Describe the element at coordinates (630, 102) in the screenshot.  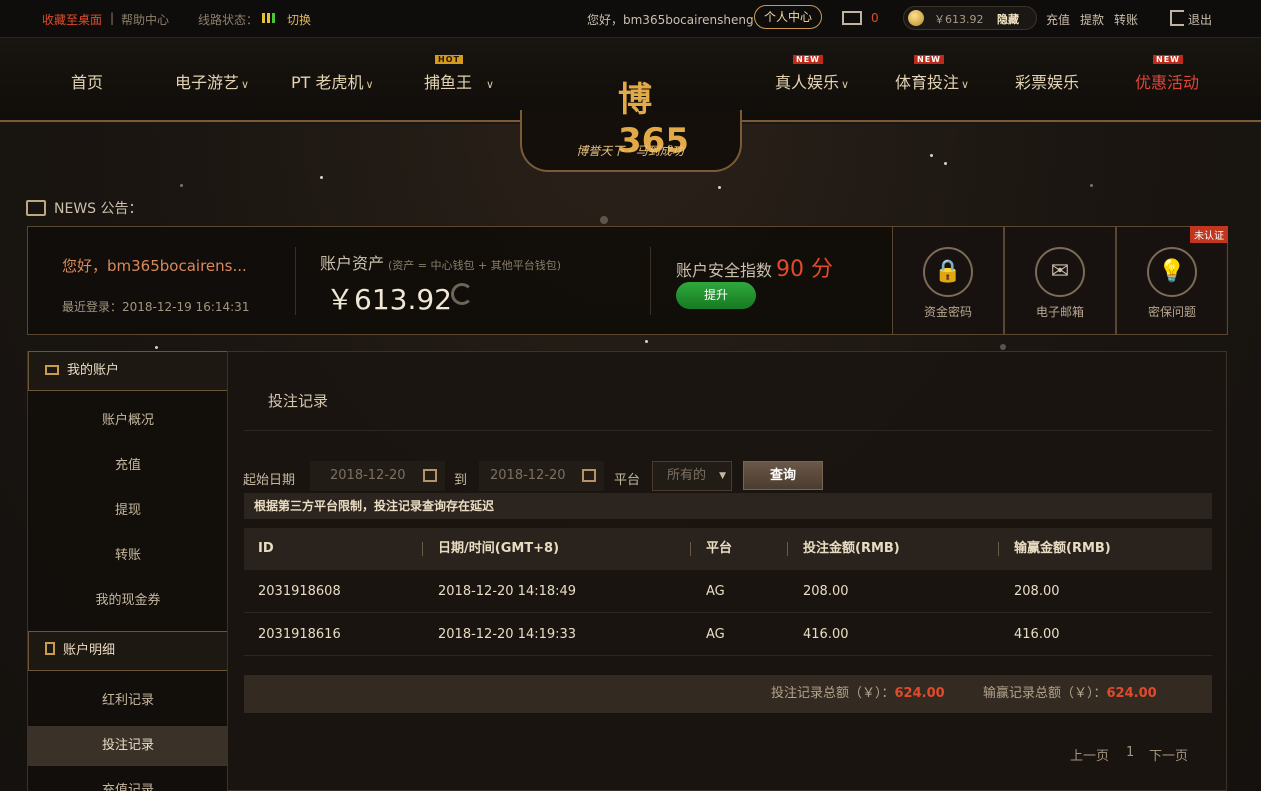
I see `site-logo: 博365 博誉天下 · 马到成功` at that location.